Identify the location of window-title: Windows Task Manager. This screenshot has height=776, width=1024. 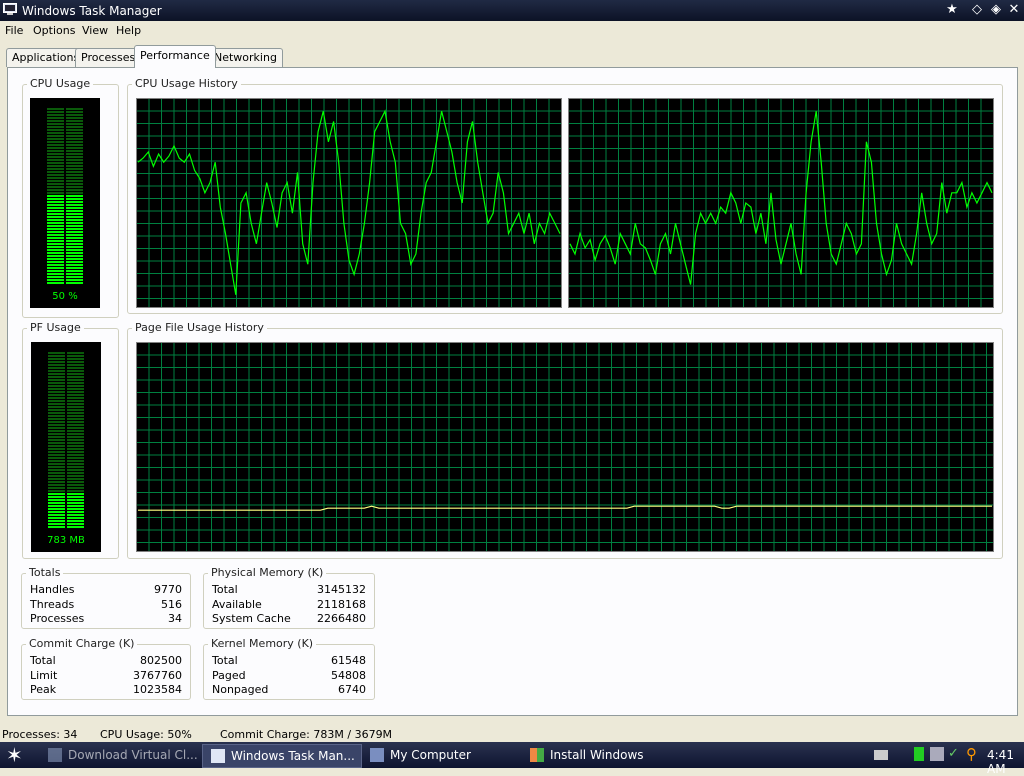
(92, 11).